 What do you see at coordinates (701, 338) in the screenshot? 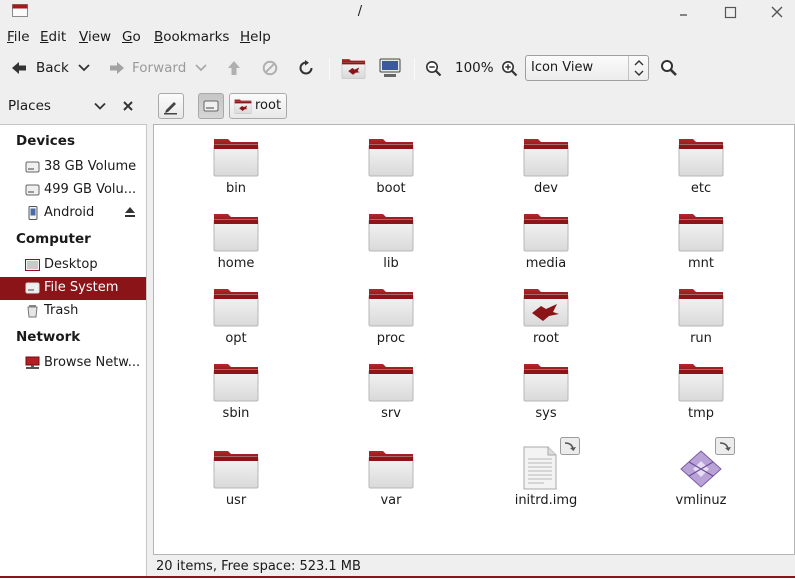
I see `file-name: run` at bounding box center [701, 338].